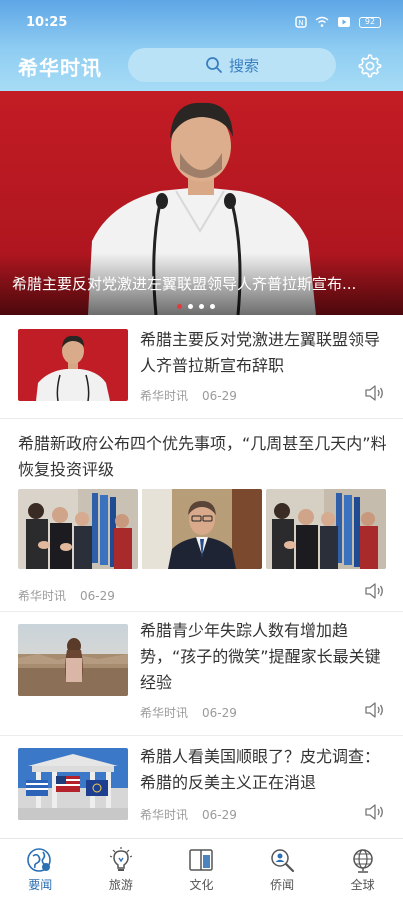 The image size is (403, 900). I want to click on news-item: 希腊主要反对党激进左翼联盟领导人齐普拉斯宣布辞职 希华时讯 06-29, so click(201, 367).